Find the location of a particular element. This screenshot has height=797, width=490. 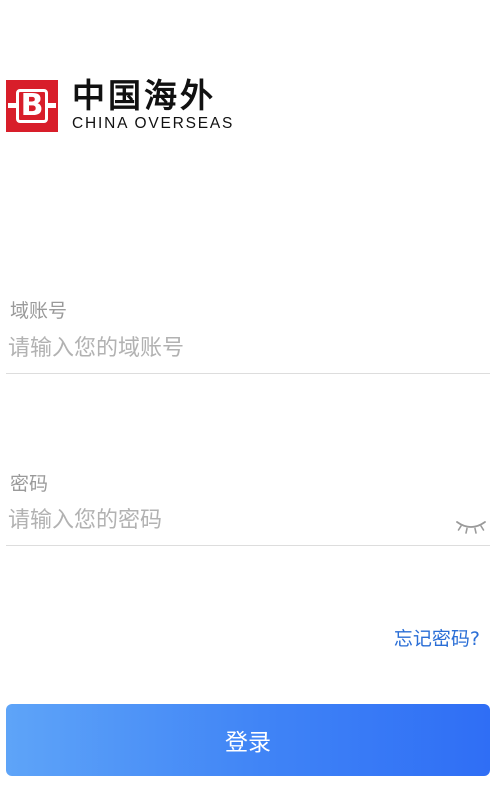

account-label: 域账号 is located at coordinates (39, 311).